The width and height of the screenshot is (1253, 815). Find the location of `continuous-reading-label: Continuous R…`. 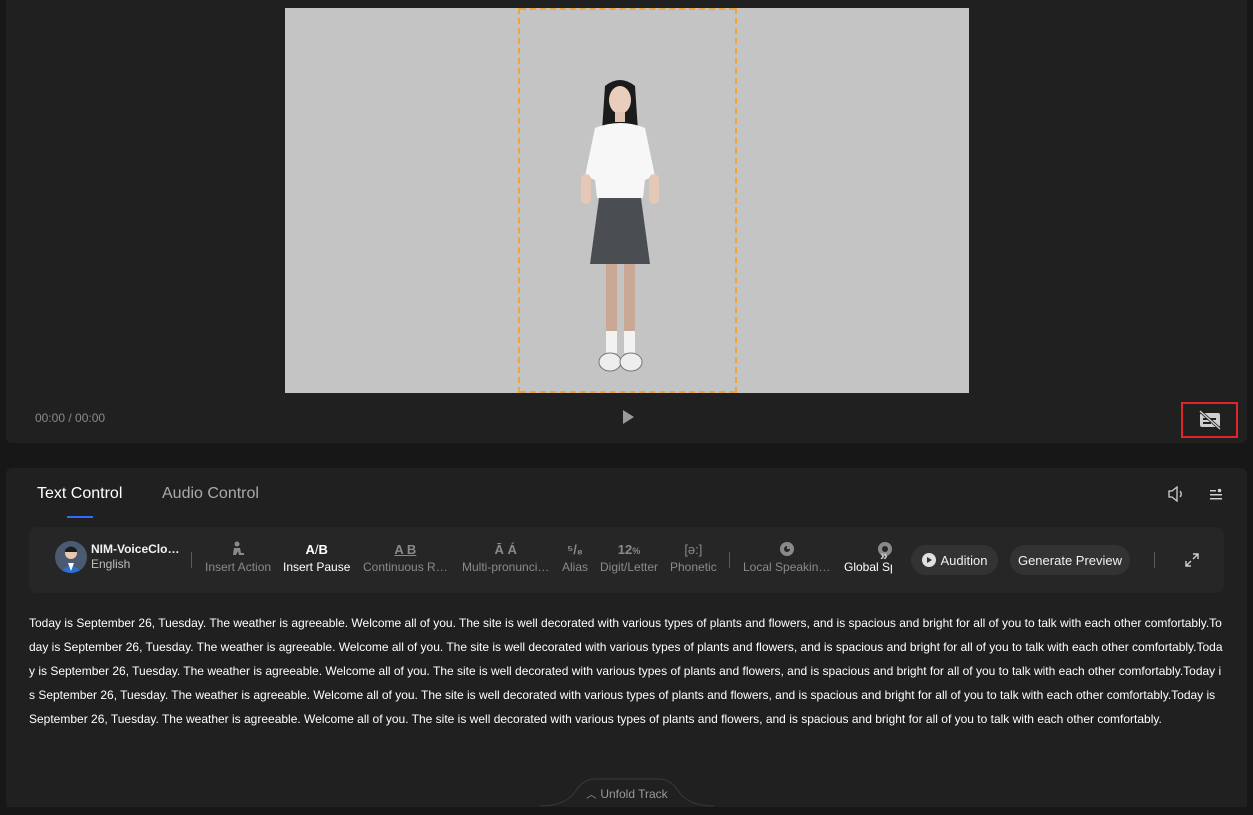

continuous-reading-label: Continuous R… is located at coordinates (405, 567).